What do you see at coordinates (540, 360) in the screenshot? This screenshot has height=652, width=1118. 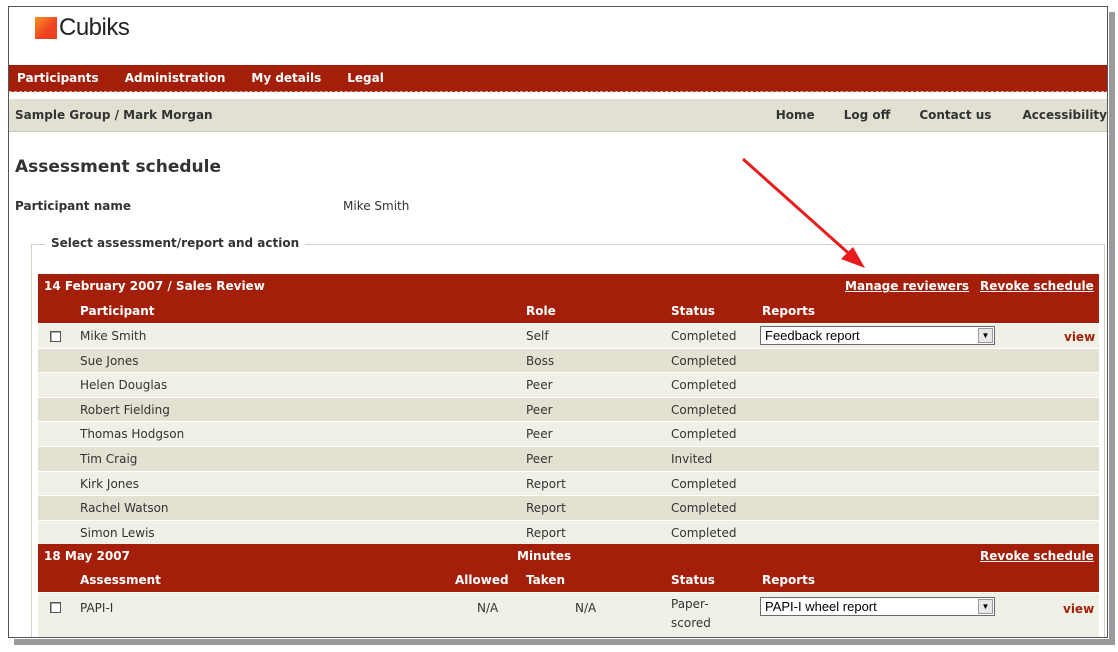 I see `participant-role: Boss` at bounding box center [540, 360].